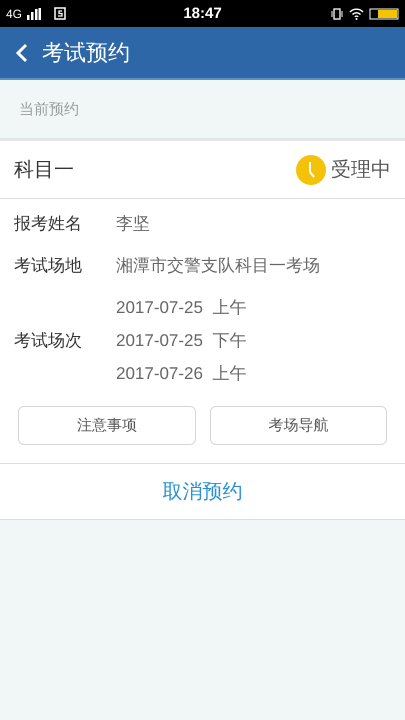 The height and width of the screenshot is (720, 405). What do you see at coordinates (44, 170) in the screenshot?
I see `subject-title: 科目一` at bounding box center [44, 170].